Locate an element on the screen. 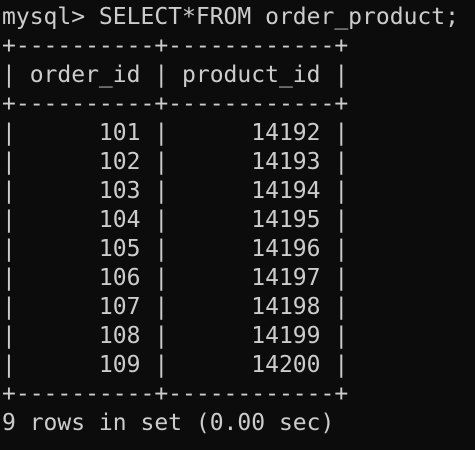 The height and width of the screenshot is (450, 475). table-row: | 105 | 14196 | is located at coordinates (175, 249).